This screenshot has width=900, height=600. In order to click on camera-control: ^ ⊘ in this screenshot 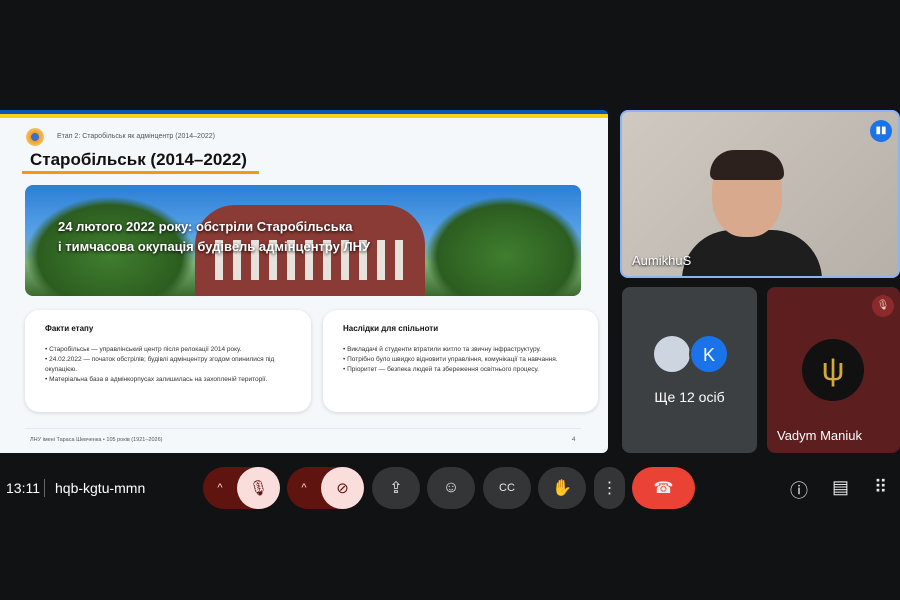, I will do `click(325, 488)`.